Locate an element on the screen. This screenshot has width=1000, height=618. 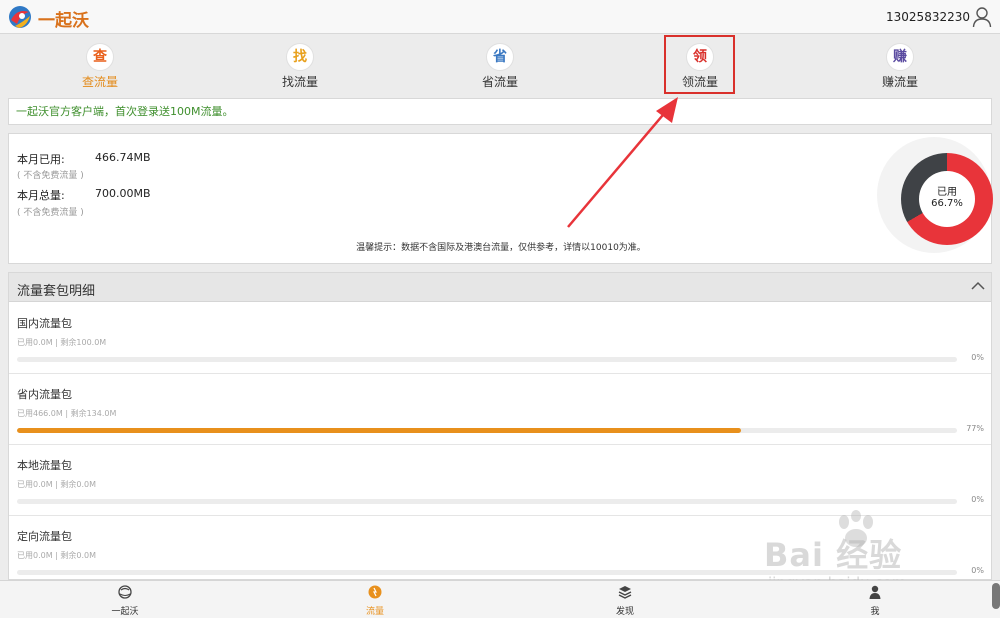
discover-icon is located at coordinates (625, 592).